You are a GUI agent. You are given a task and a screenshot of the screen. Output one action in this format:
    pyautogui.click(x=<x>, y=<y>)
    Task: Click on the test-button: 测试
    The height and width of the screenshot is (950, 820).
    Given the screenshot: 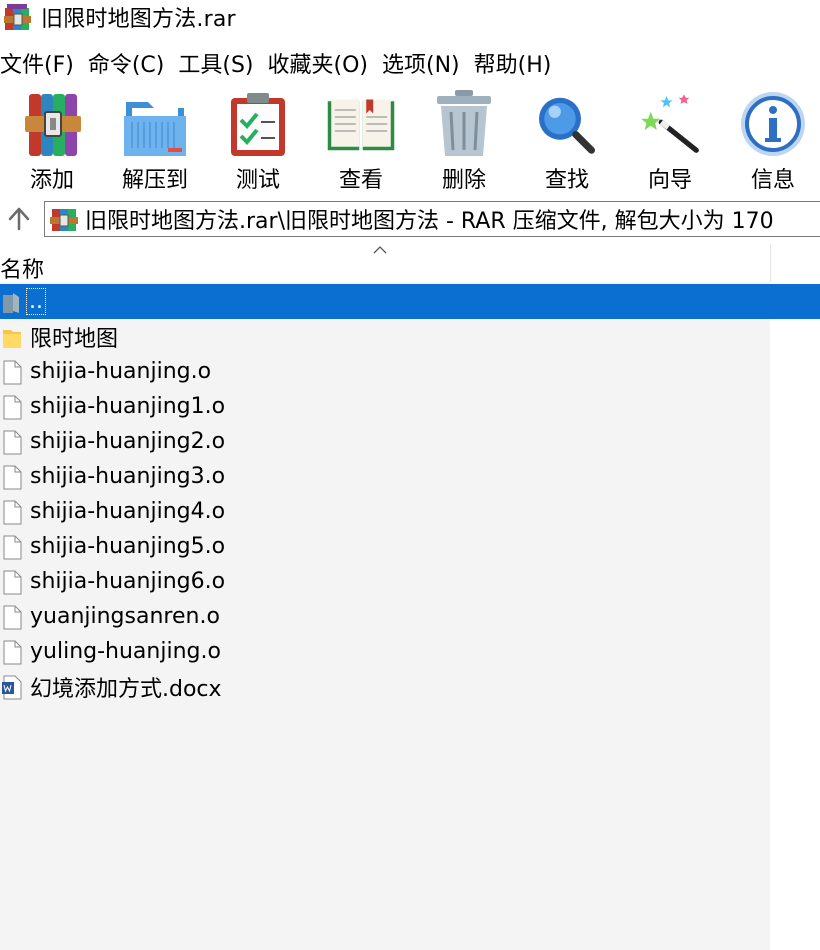 What is the action you would take?
    pyautogui.click(x=258, y=142)
    